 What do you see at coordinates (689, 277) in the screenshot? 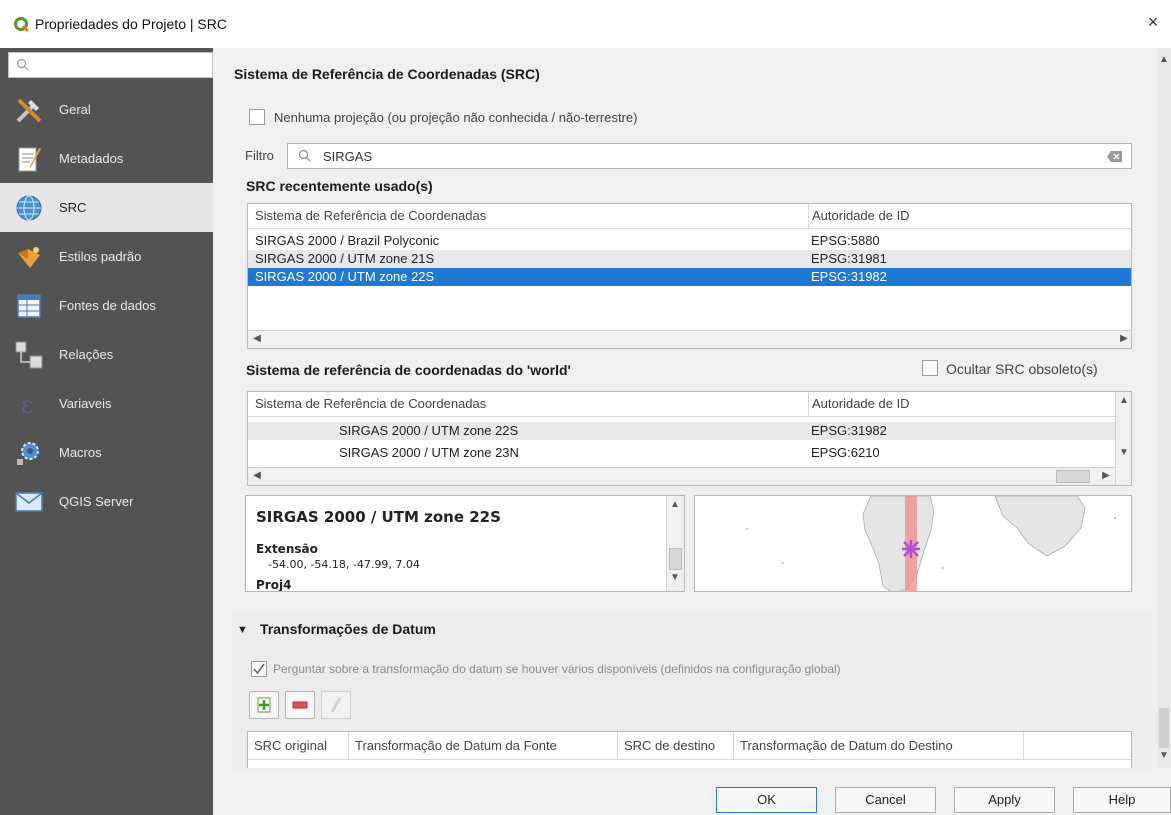
I see `table-row-selected: SIRGAS 2000 / UTM zone 22S EPSG:31982` at bounding box center [689, 277].